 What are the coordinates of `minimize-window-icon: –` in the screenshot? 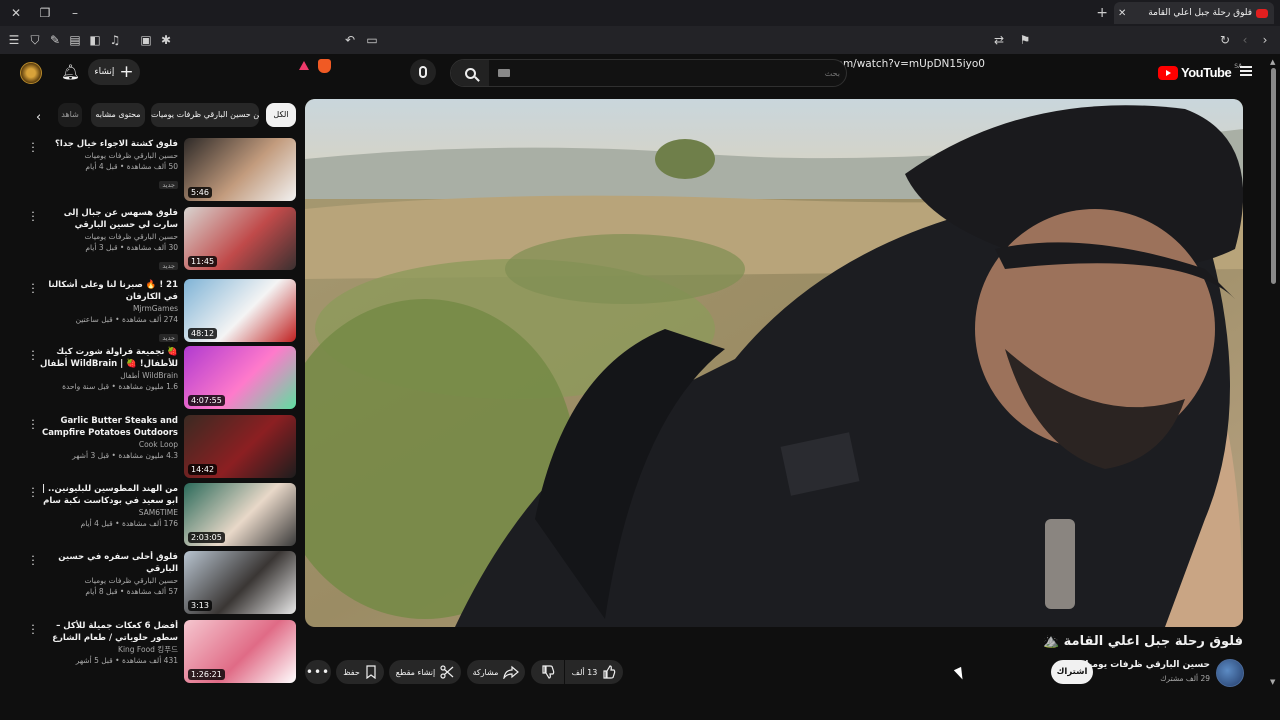 It's located at (75, 13).